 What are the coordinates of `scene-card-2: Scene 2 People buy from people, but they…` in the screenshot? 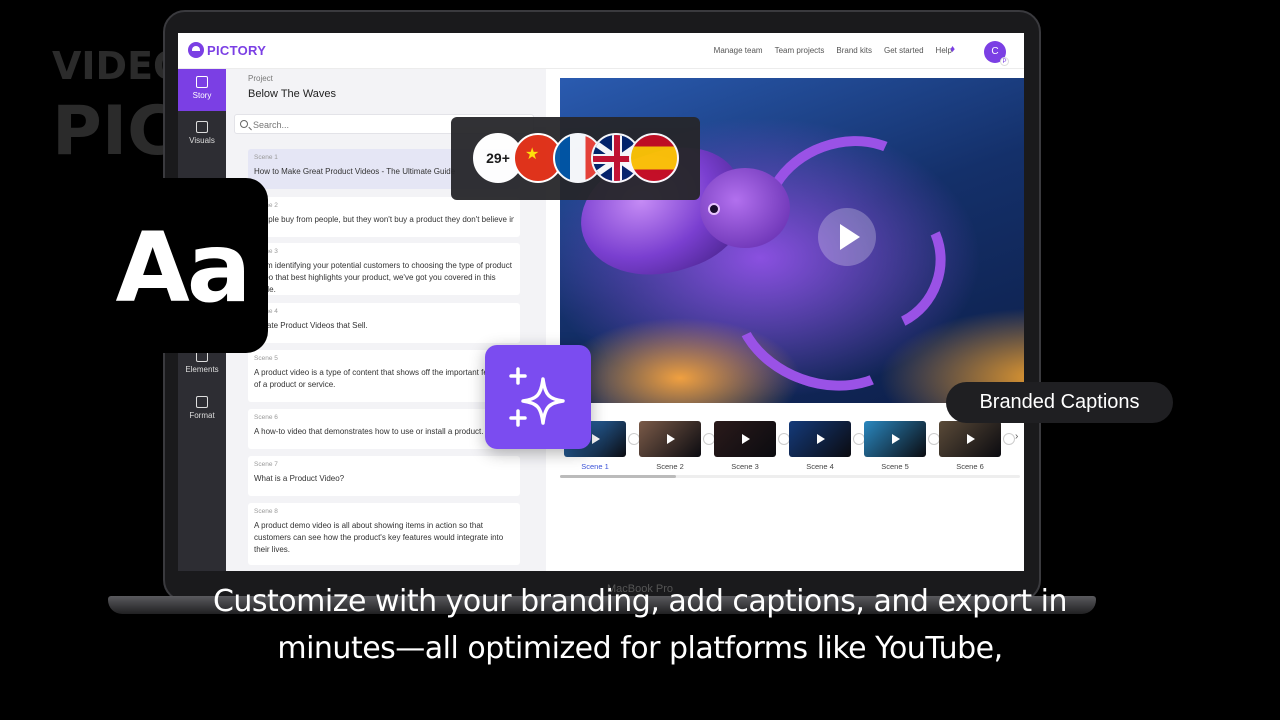 It's located at (384, 217).